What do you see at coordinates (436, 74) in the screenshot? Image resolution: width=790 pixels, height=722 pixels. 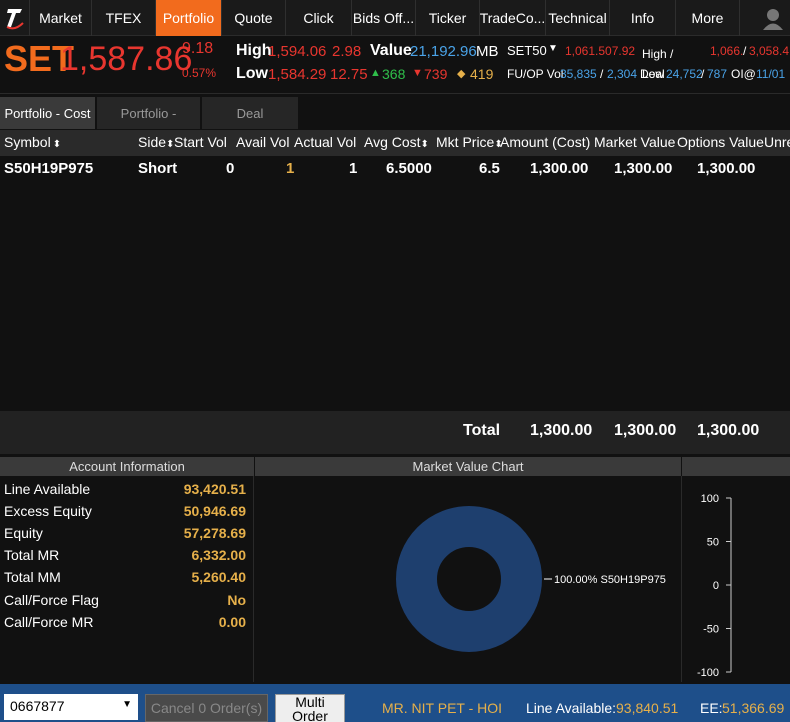 I see `down-count: 739` at bounding box center [436, 74].